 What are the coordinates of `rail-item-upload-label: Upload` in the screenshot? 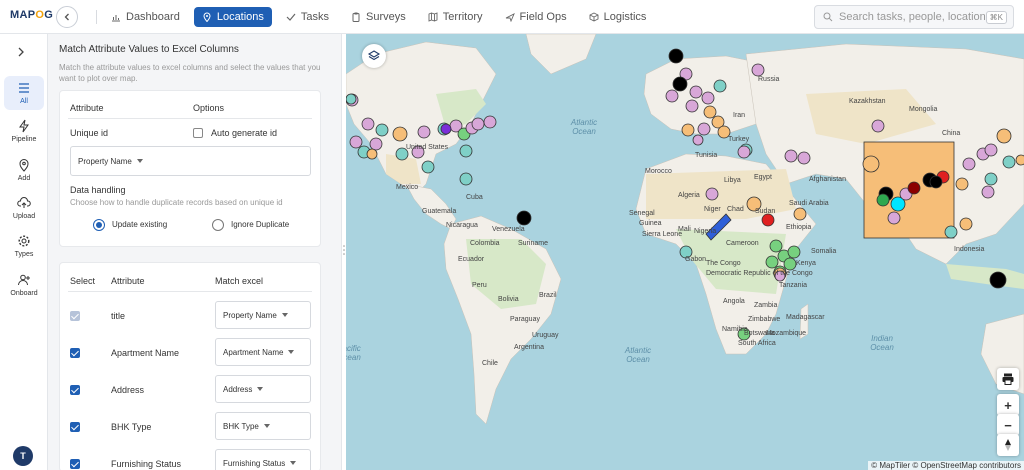 It's located at (24, 216).